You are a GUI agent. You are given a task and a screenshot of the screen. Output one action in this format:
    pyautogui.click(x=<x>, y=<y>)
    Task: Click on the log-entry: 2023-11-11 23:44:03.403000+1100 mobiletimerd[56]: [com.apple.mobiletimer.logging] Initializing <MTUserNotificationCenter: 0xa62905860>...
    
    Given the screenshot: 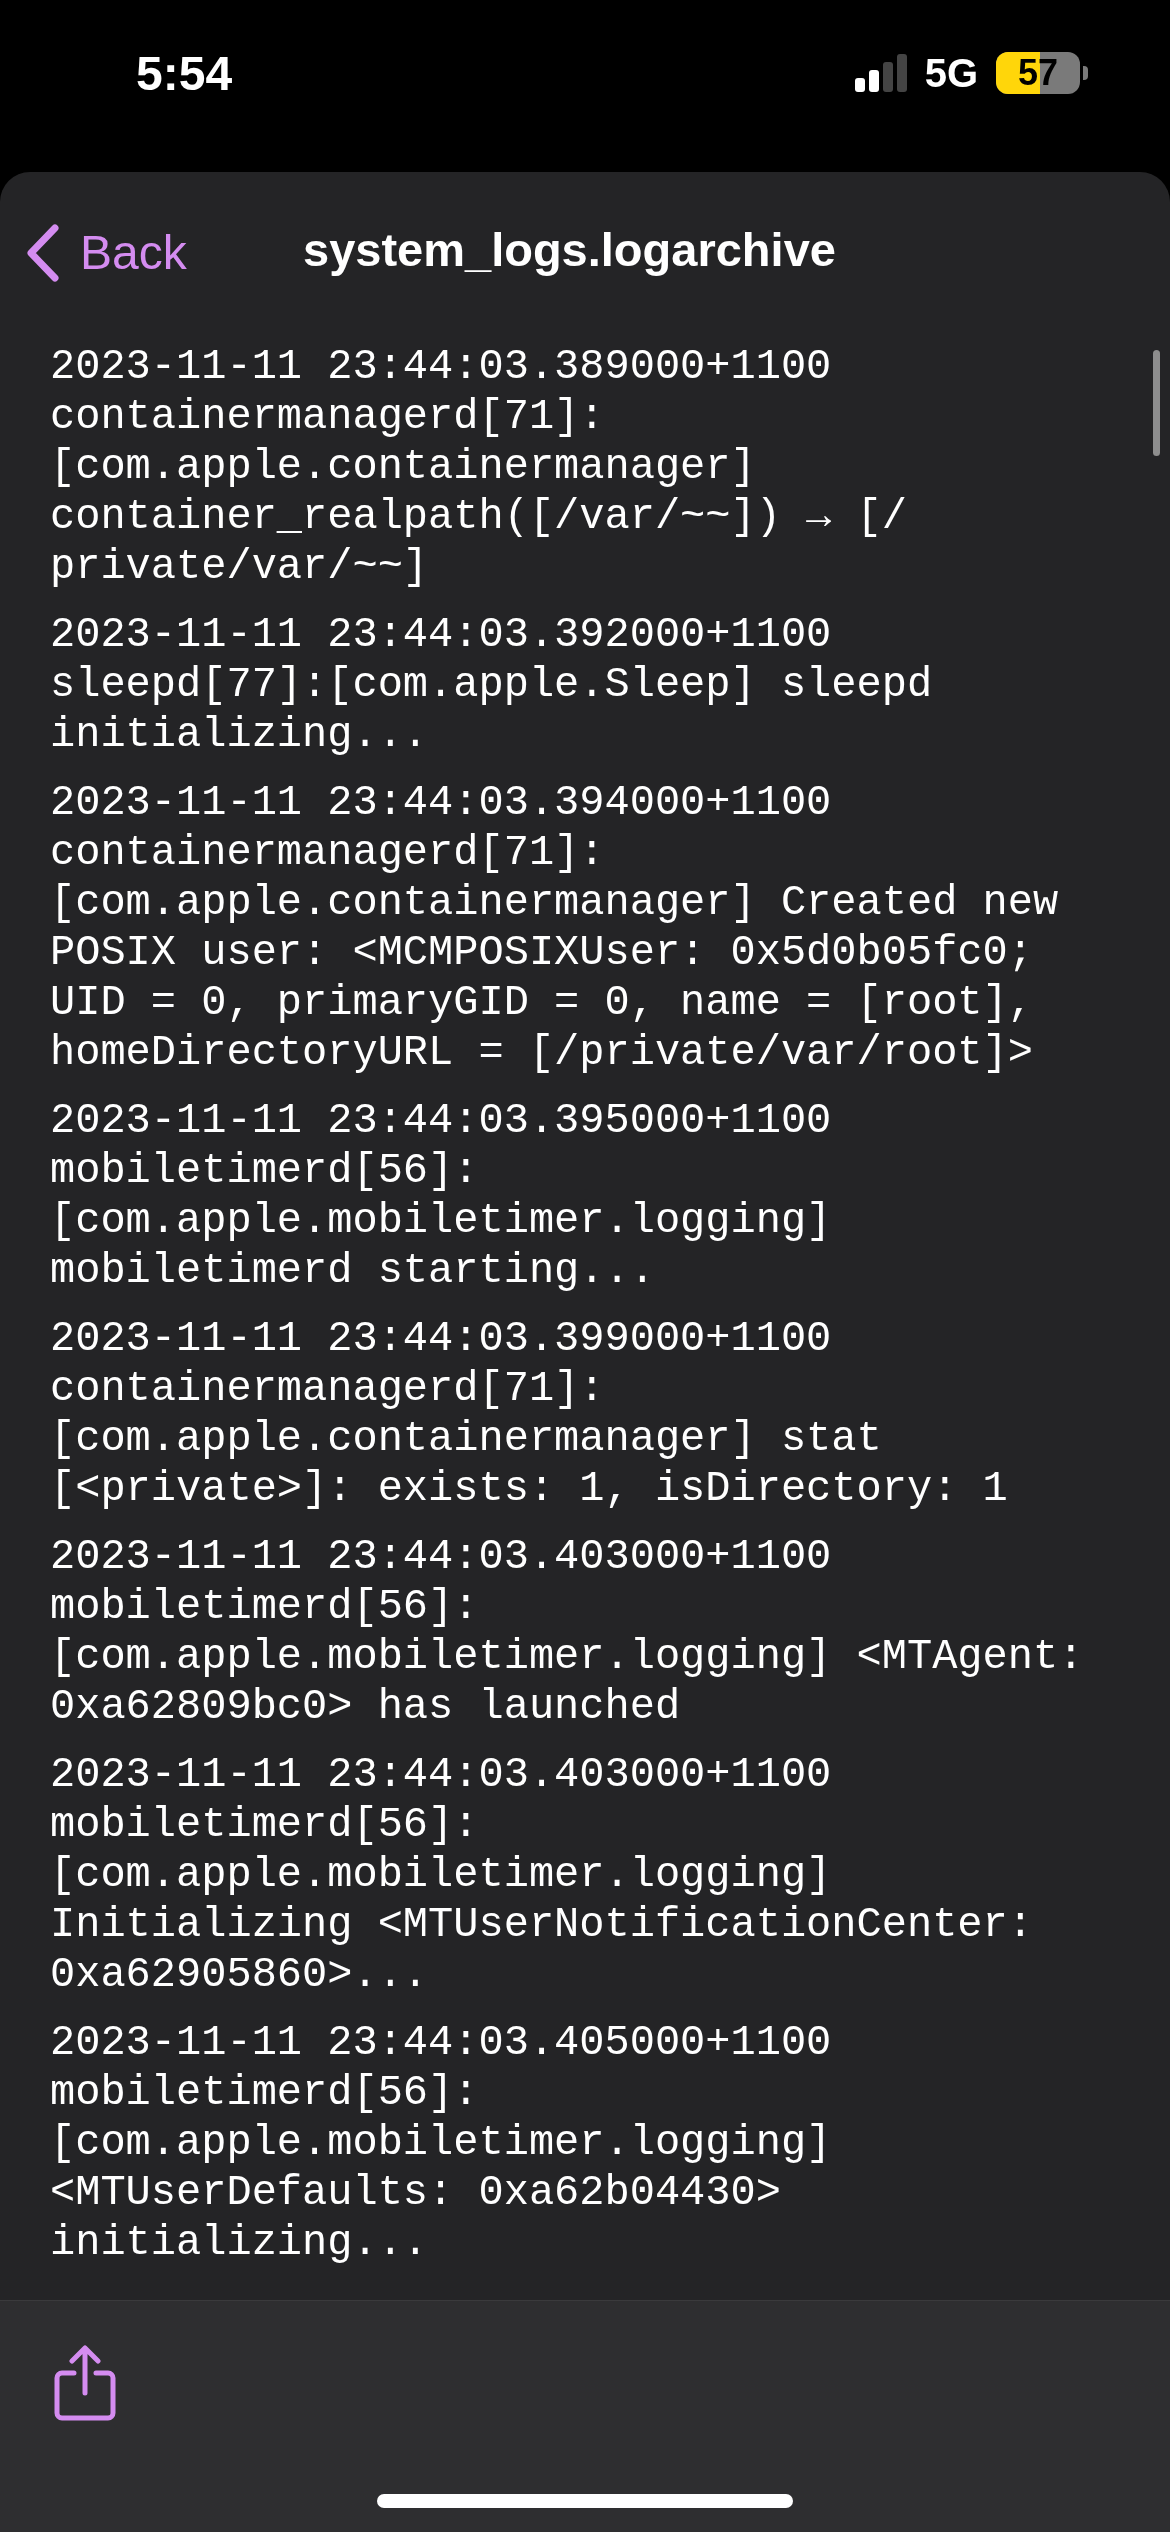 What is the action you would take?
    pyautogui.click(x=541, y=1875)
    